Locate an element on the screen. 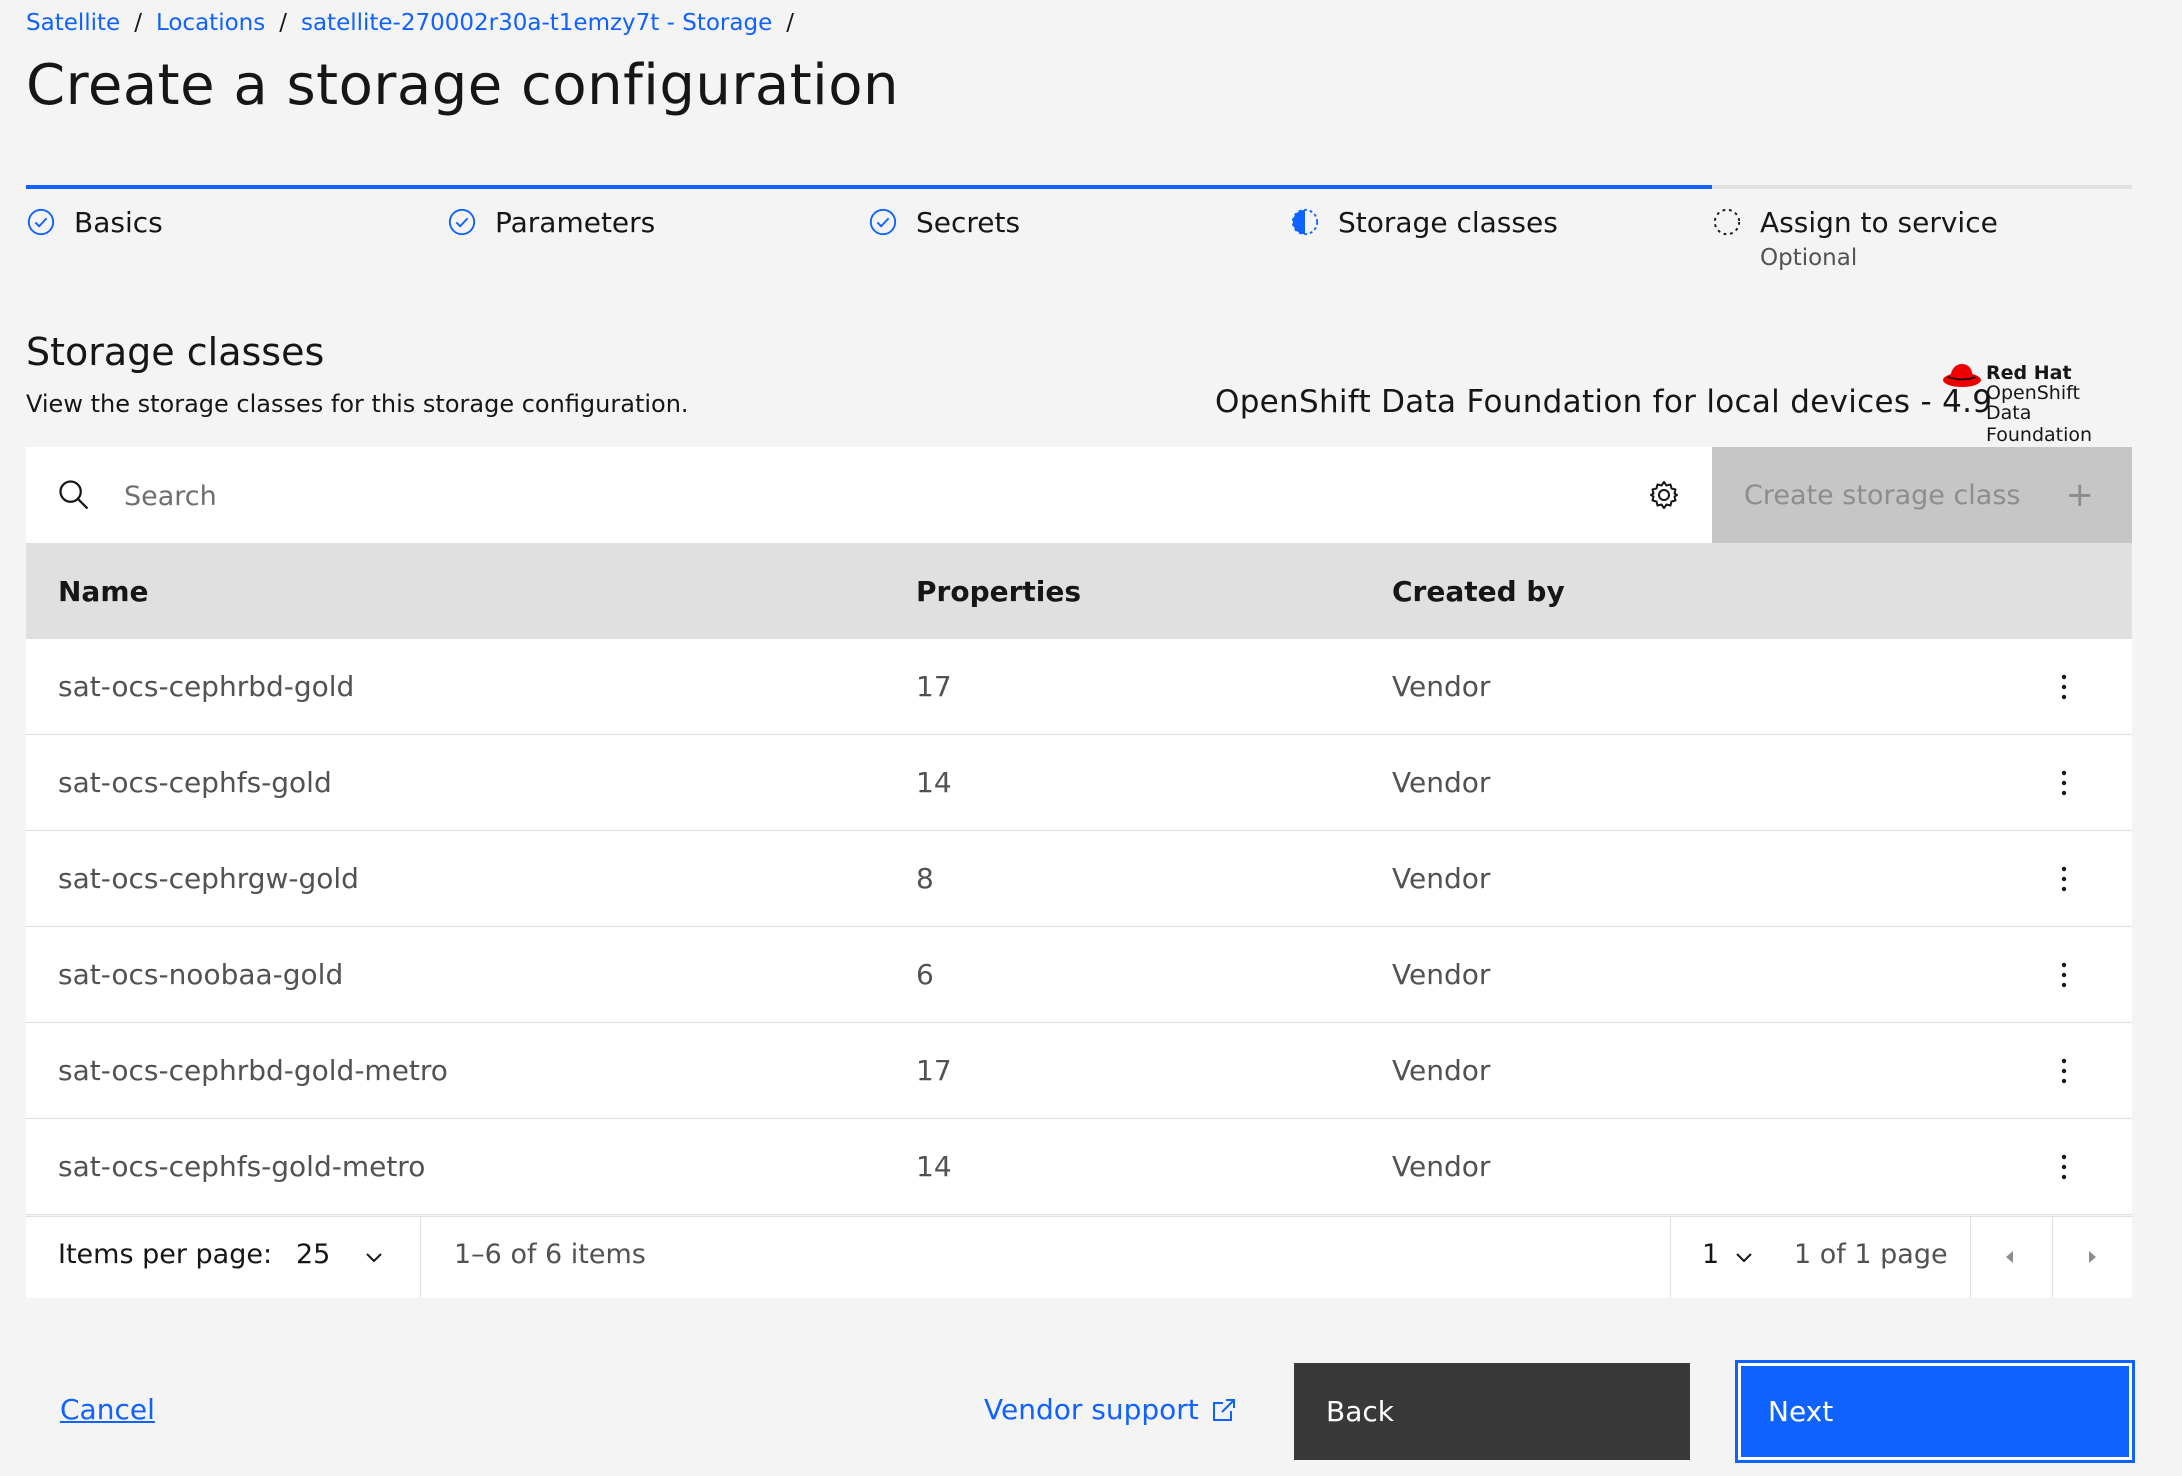 The image size is (2182, 1476). create-storage-class-label: Create storage class is located at coordinates (1882, 495).